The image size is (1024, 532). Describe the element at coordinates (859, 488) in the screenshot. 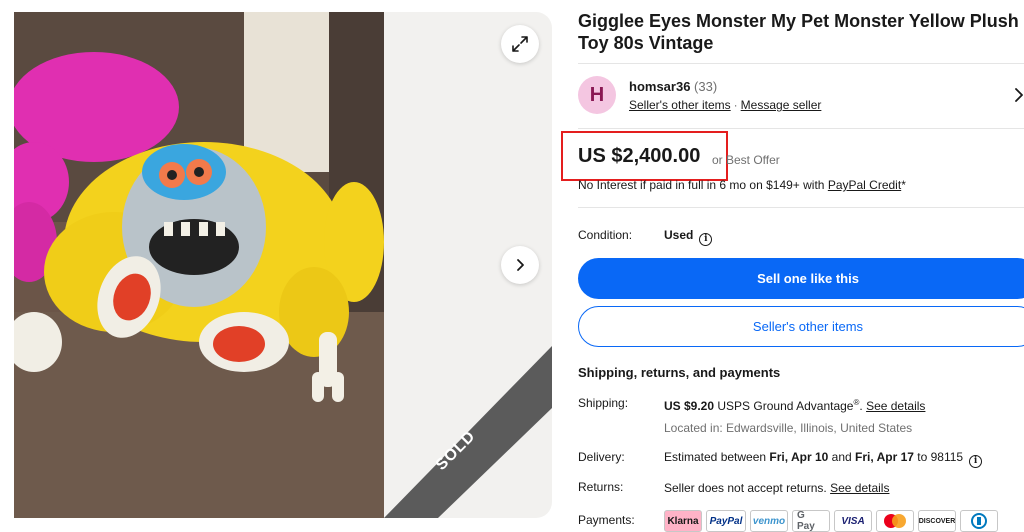

I see `returns-see-details-link: See details` at that location.